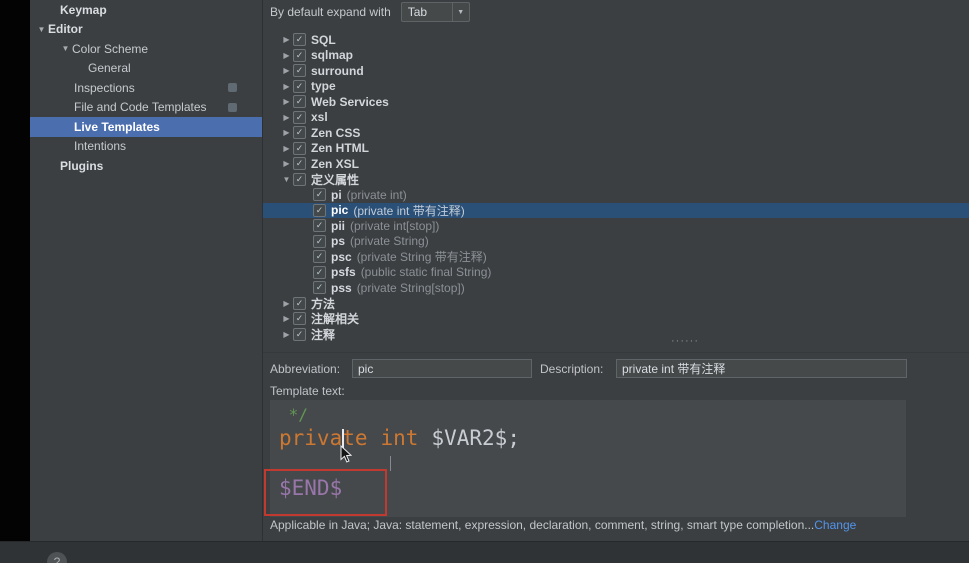 The height and width of the screenshot is (563, 969). What do you see at coordinates (616, 180) in the screenshot?
I see `tree-group-define-attributes: ▼ ✓ 定义属性` at bounding box center [616, 180].